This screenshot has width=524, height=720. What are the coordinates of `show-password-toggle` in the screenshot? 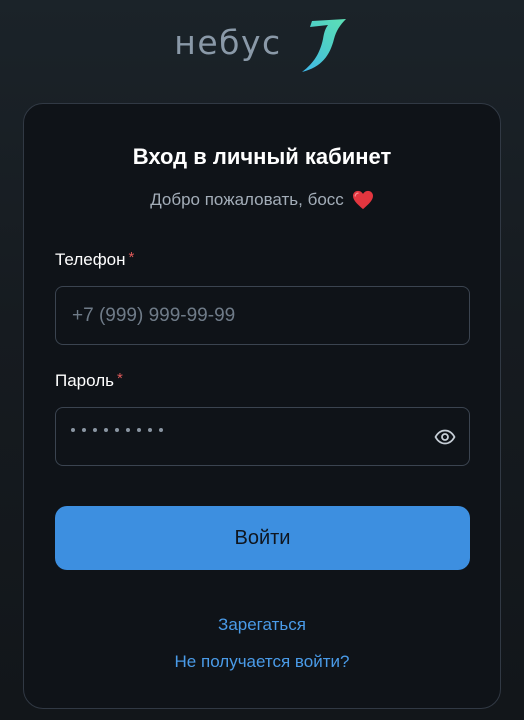 It's located at (445, 437).